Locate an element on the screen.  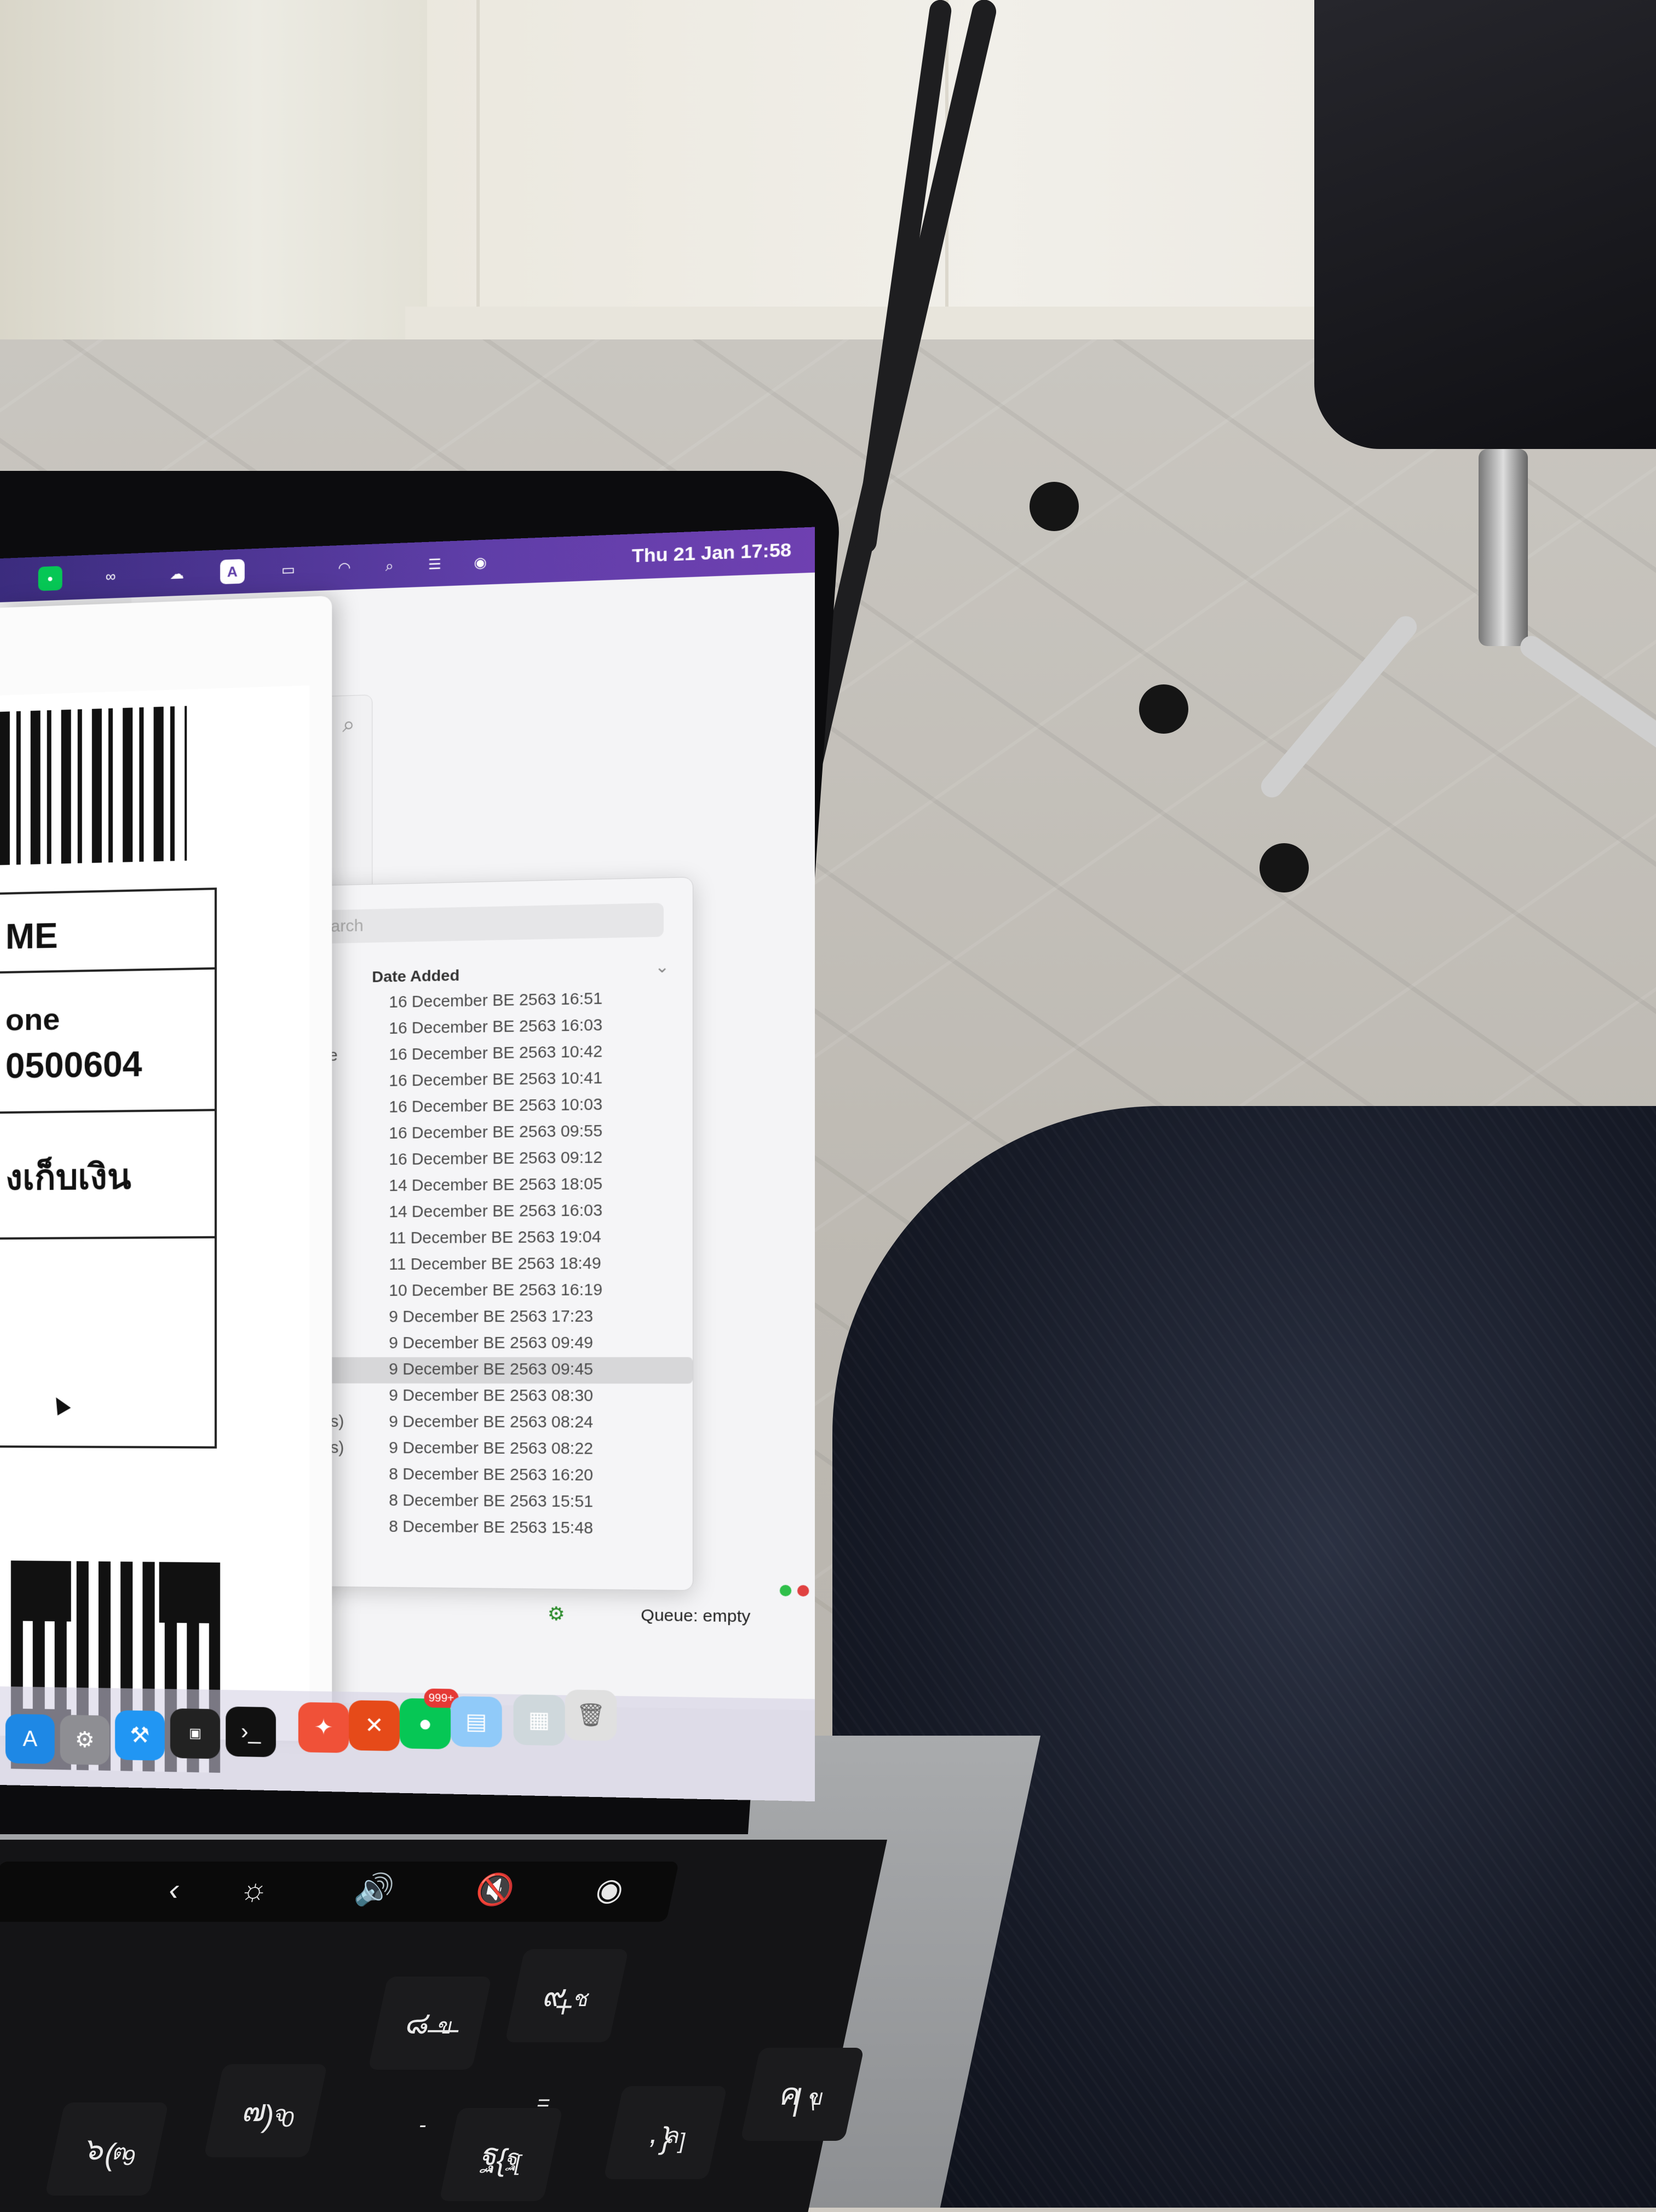
chevron-down-icon: ⌄ is located at coordinates (662, 967).